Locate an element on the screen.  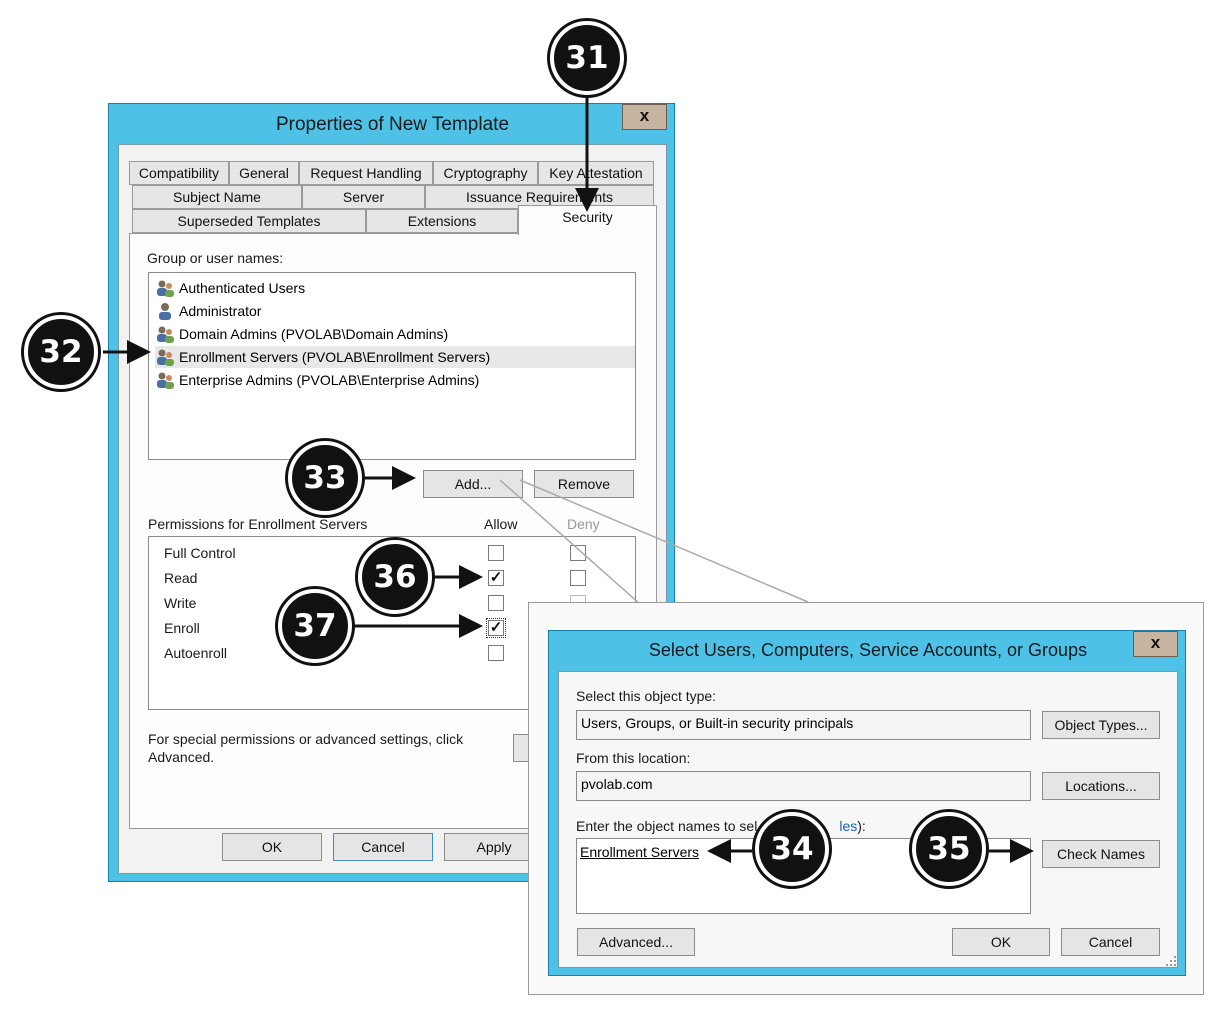
permission-label: Full Control is located at coordinates (200, 553).